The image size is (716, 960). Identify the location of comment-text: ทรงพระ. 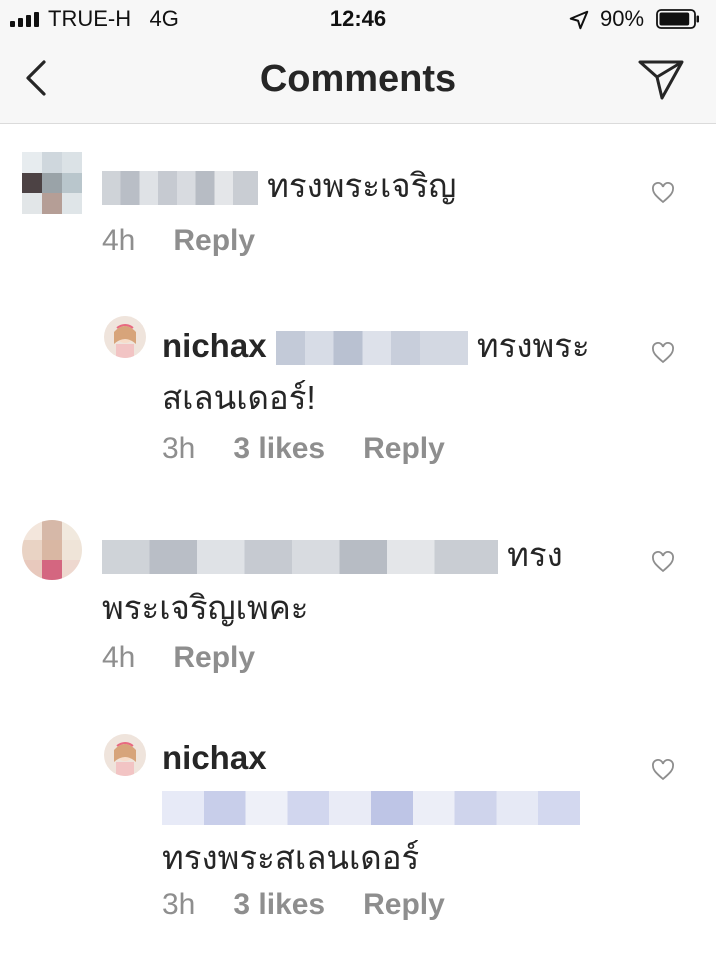
(533, 345).